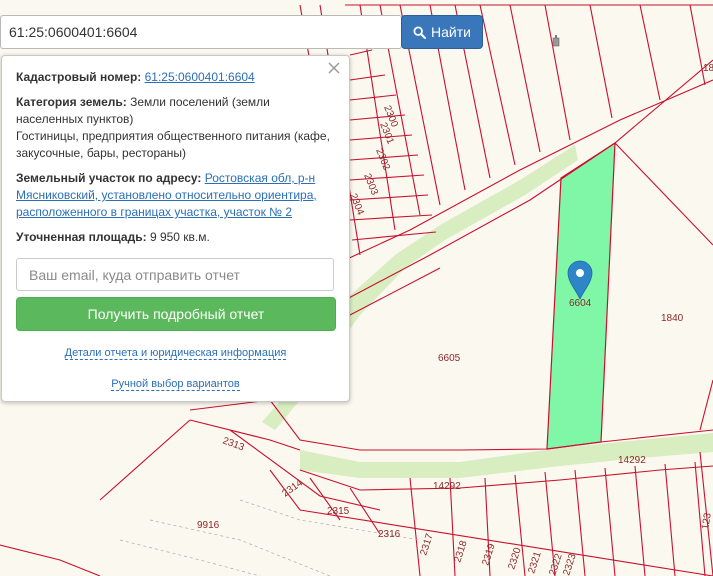  Describe the element at coordinates (81, 237) in the screenshot. I see `area-label: Уточненная площадь:` at that location.